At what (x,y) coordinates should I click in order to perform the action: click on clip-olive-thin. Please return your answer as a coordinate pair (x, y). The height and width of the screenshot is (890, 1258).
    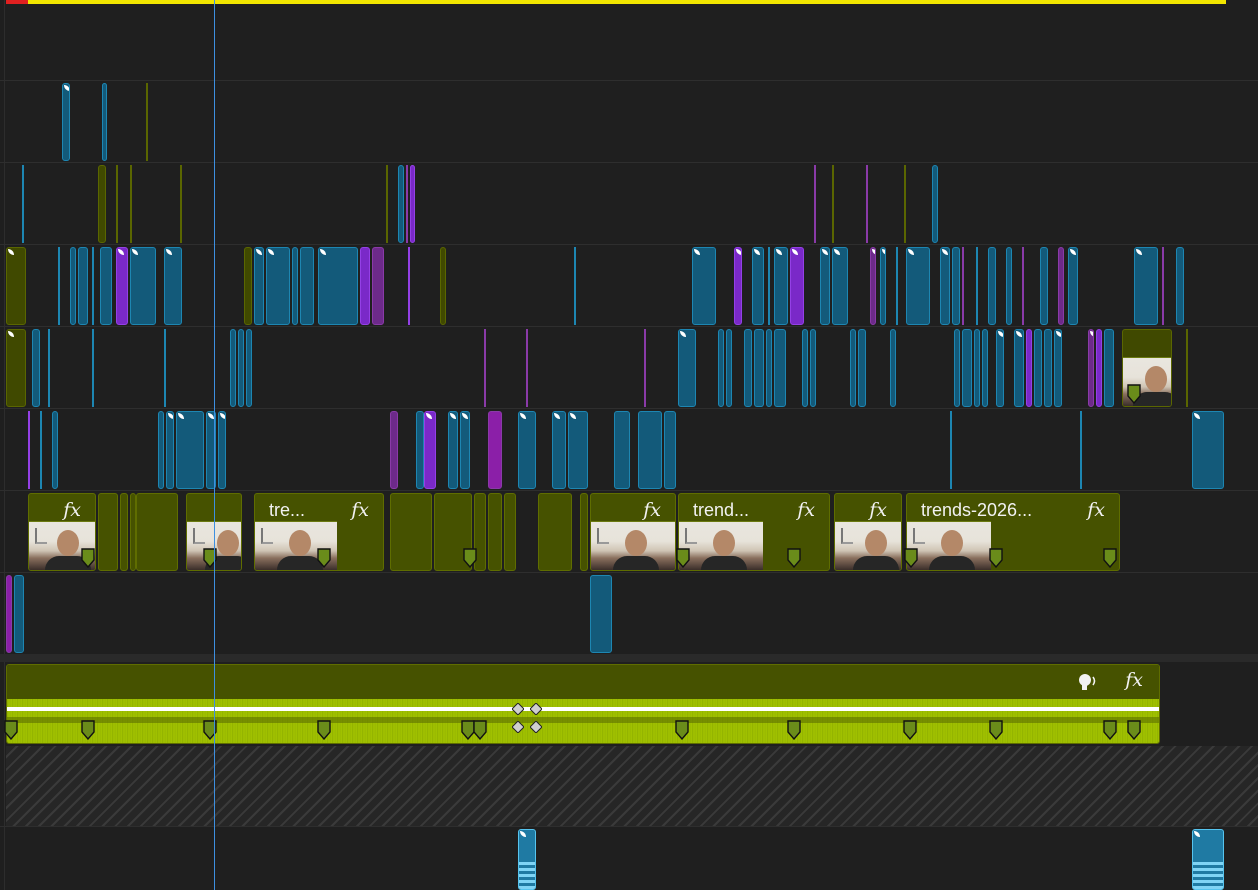
    Looking at the image, I should click on (147, 122).